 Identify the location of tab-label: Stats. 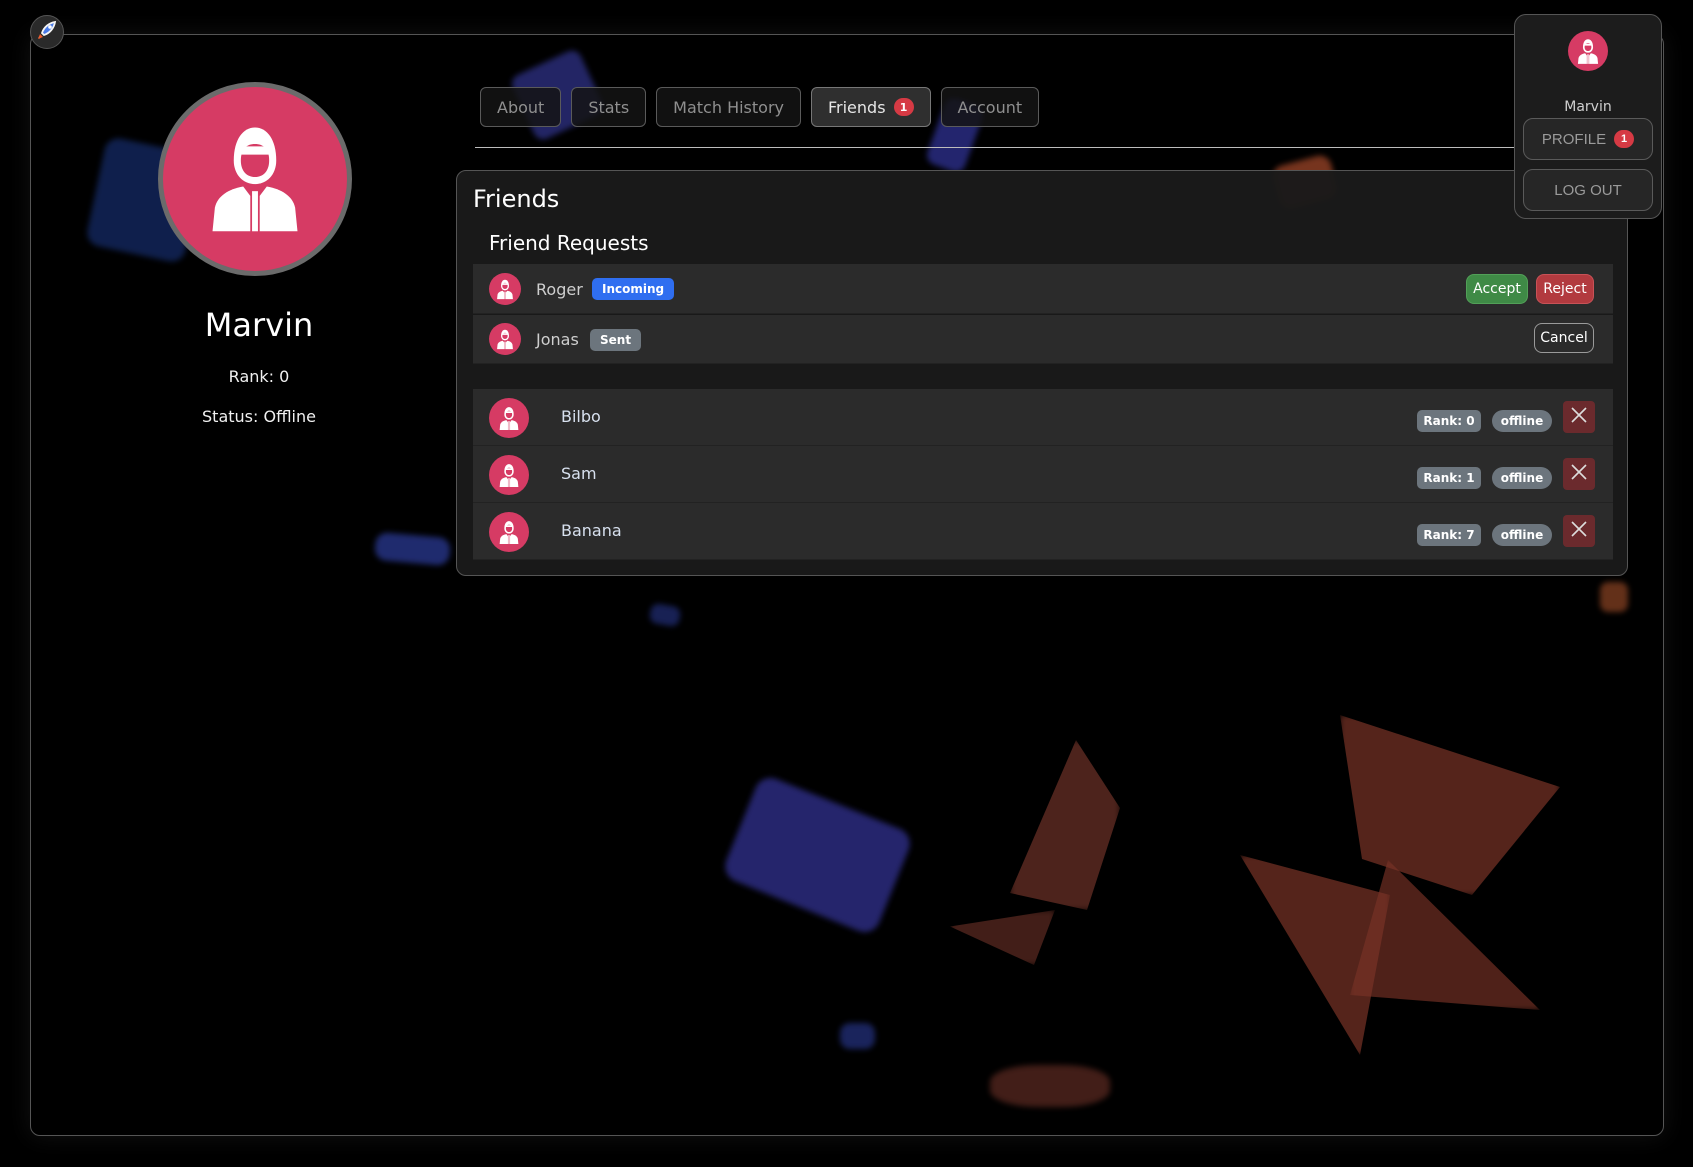
(609, 107).